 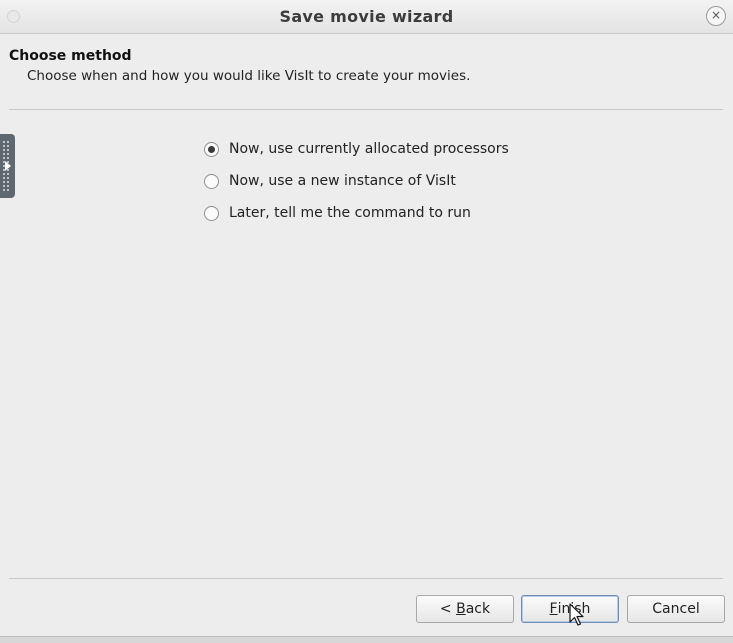 I want to click on back-button-label: ack, so click(x=478, y=609).